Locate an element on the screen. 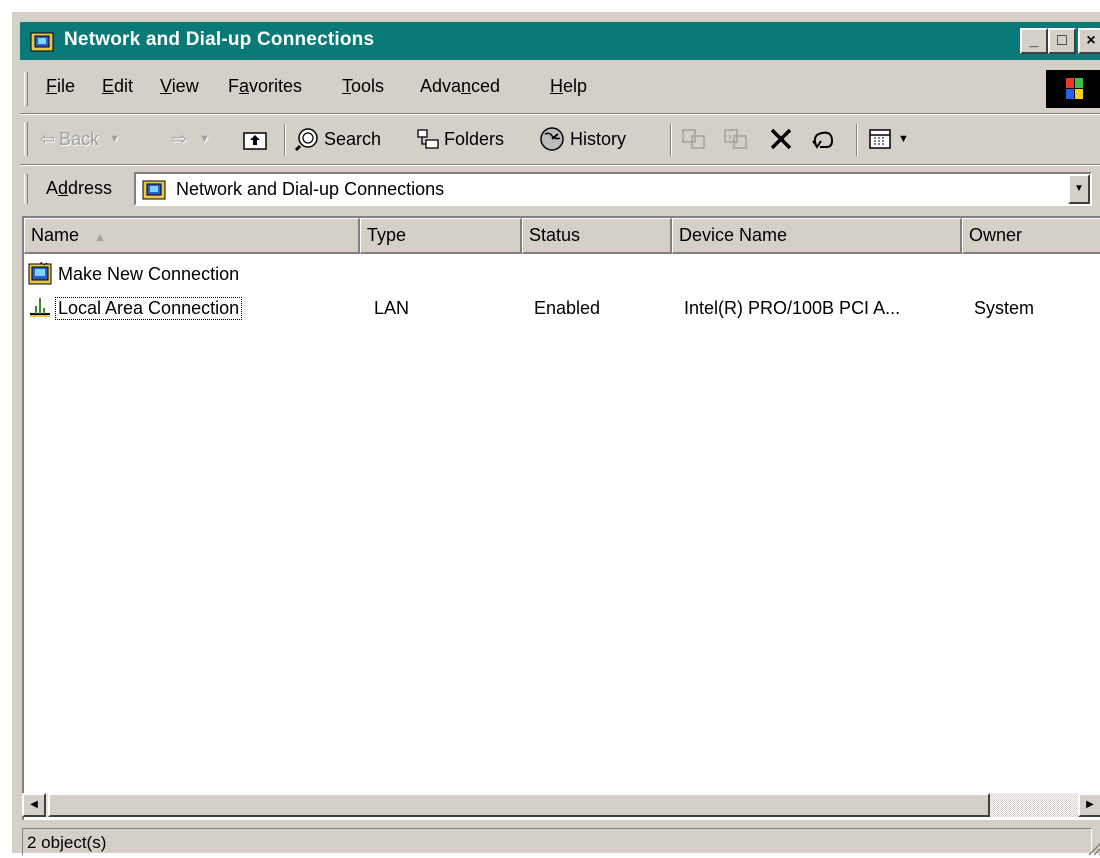 Image resolution: width=1100 pixels, height=858 pixels. horizontal-scrollbar: ◀ ▶ is located at coordinates (561, 805).